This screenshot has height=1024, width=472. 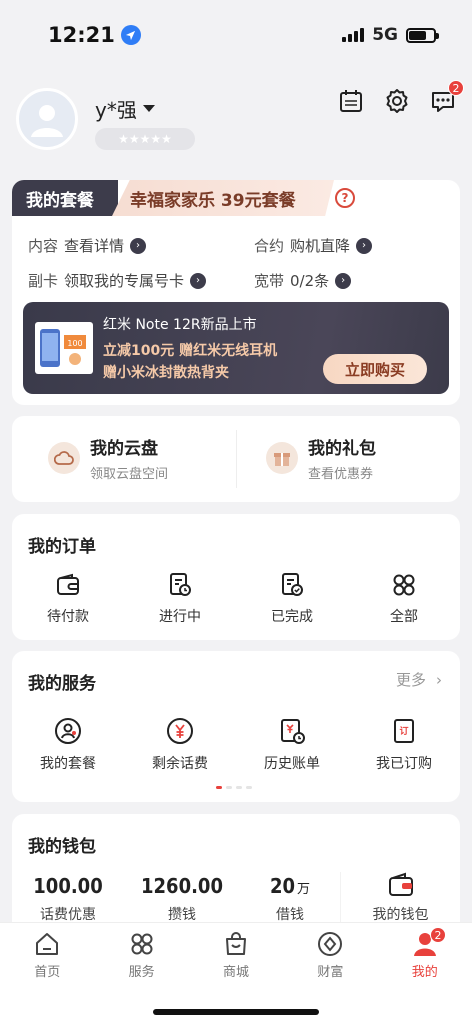 I want to click on plan-row-key: 副卡, so click(x=43, y=281).